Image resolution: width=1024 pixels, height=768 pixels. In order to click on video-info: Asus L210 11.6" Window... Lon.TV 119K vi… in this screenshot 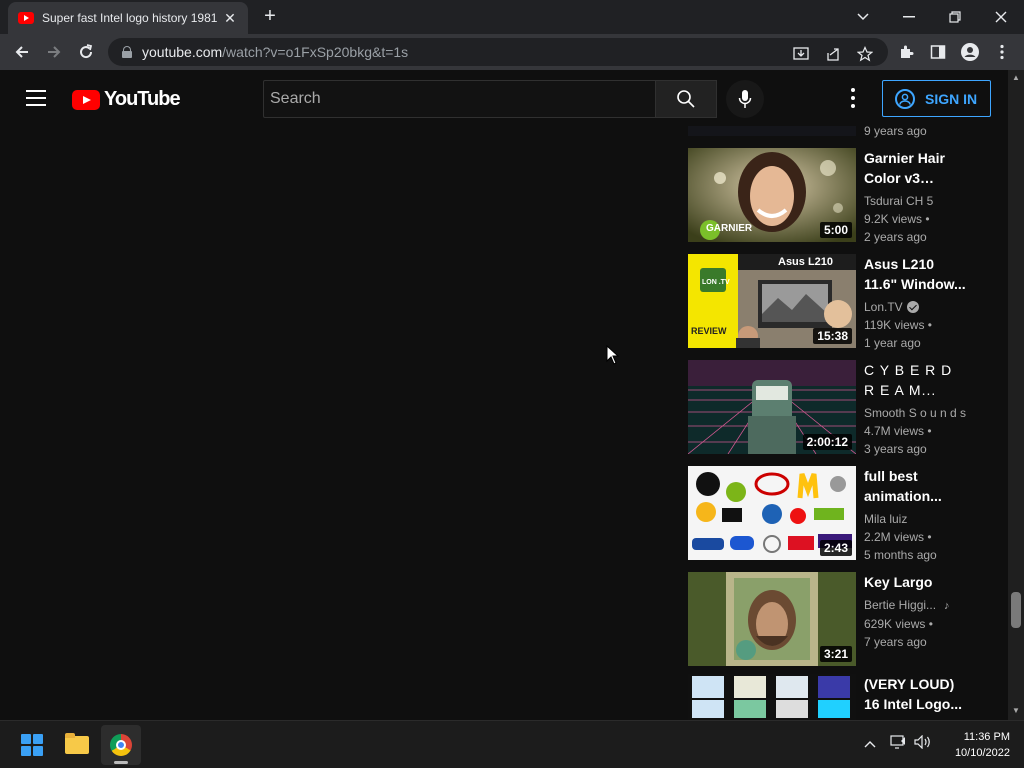, I will do `click(916, 303)`.